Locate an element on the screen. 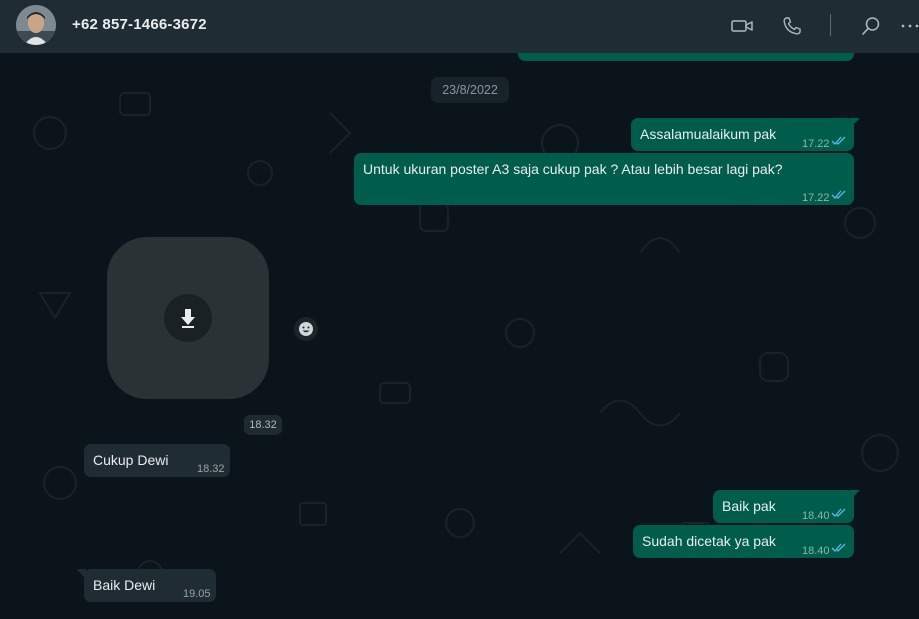 The width and height of the screenshot is (919, 619). header-divider is located at coordinates (830, 25).